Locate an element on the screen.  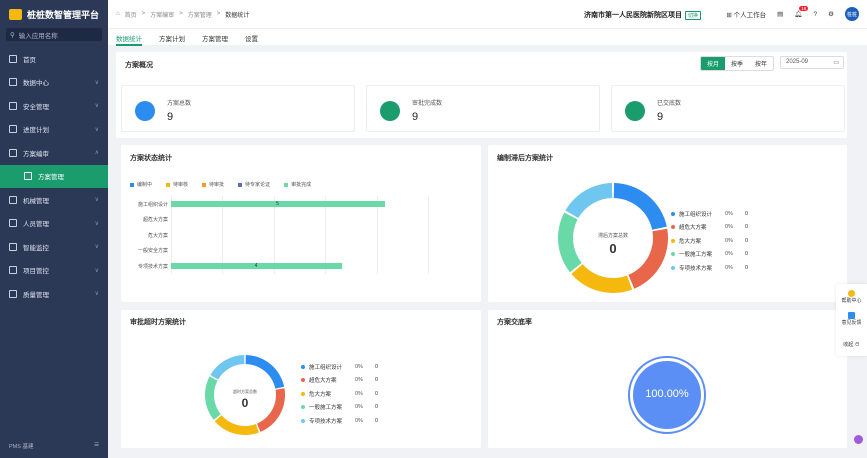
feedback-button: 意见反馈 is located at coordinates (851, 321).